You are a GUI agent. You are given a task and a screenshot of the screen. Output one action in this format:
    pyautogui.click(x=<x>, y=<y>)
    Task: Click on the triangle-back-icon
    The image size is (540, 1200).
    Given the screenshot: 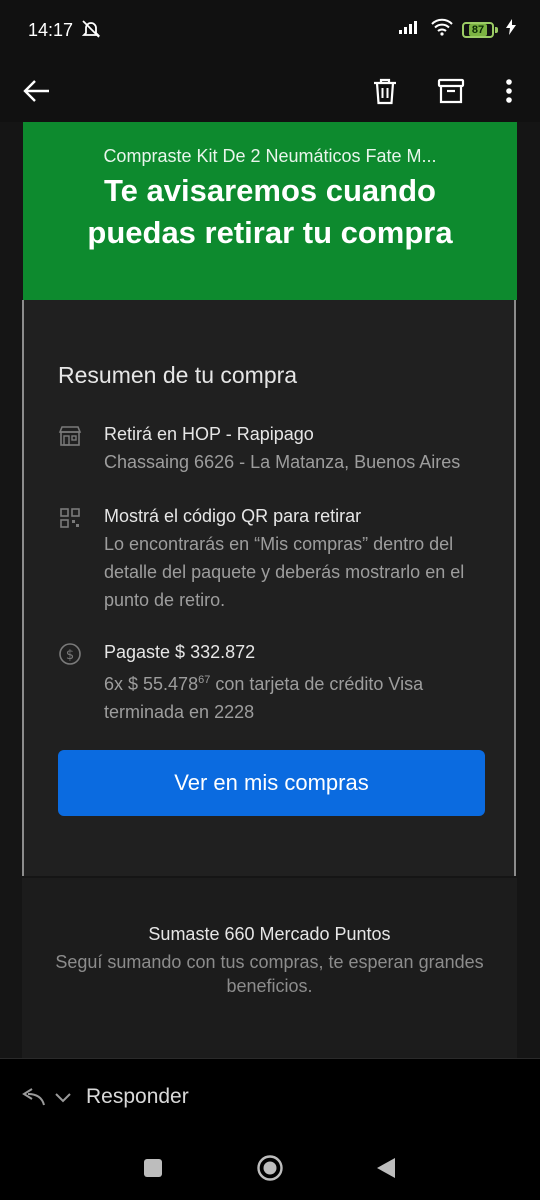 What is the action you would take?
    pyautogui.click(x=386, y=1168)
    